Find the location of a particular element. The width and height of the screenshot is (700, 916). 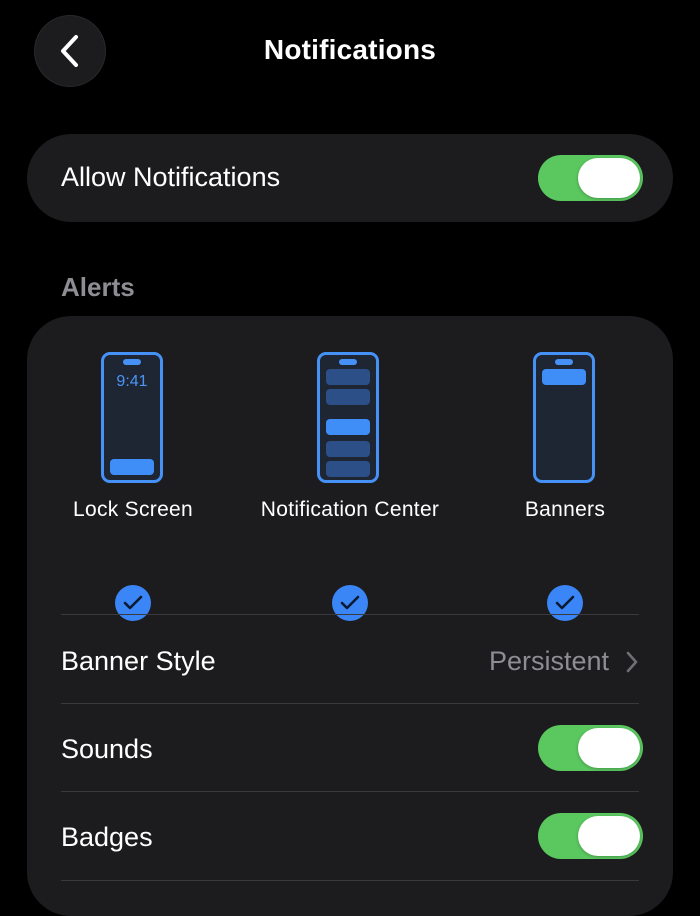

banners-label: Banners is located at coordinates (565, 509).